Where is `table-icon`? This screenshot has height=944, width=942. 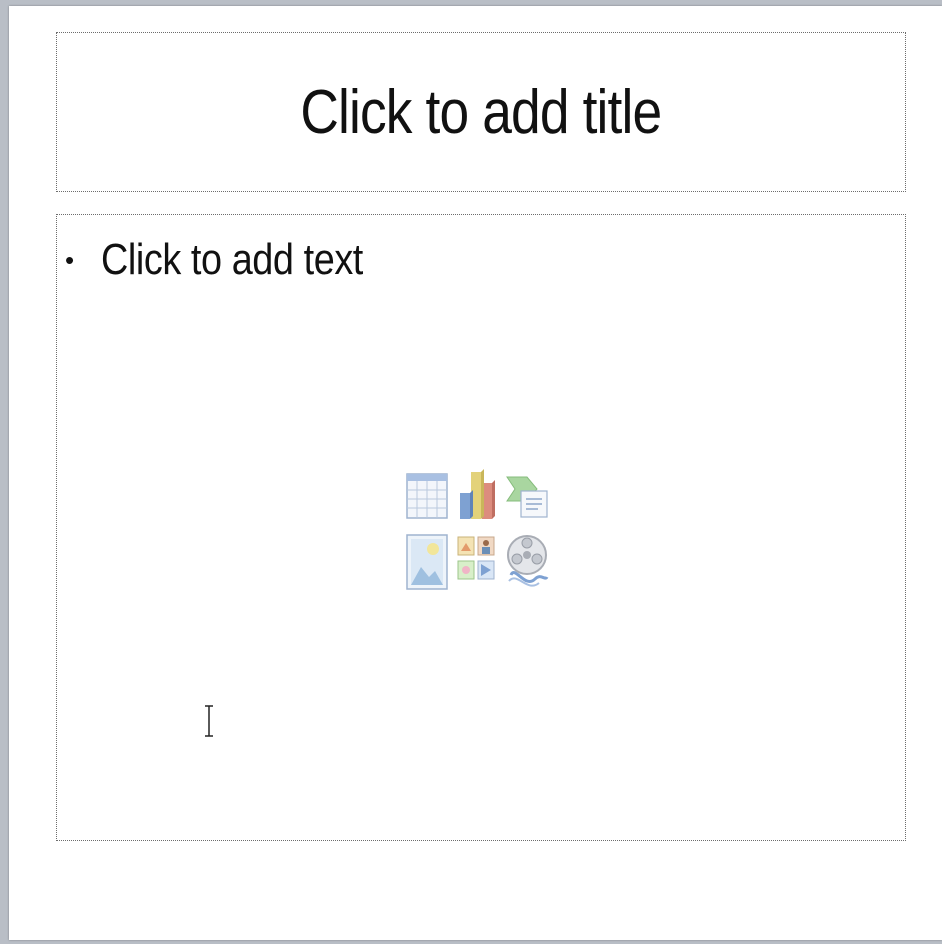
table-icon is located at coordinates (427, 496).